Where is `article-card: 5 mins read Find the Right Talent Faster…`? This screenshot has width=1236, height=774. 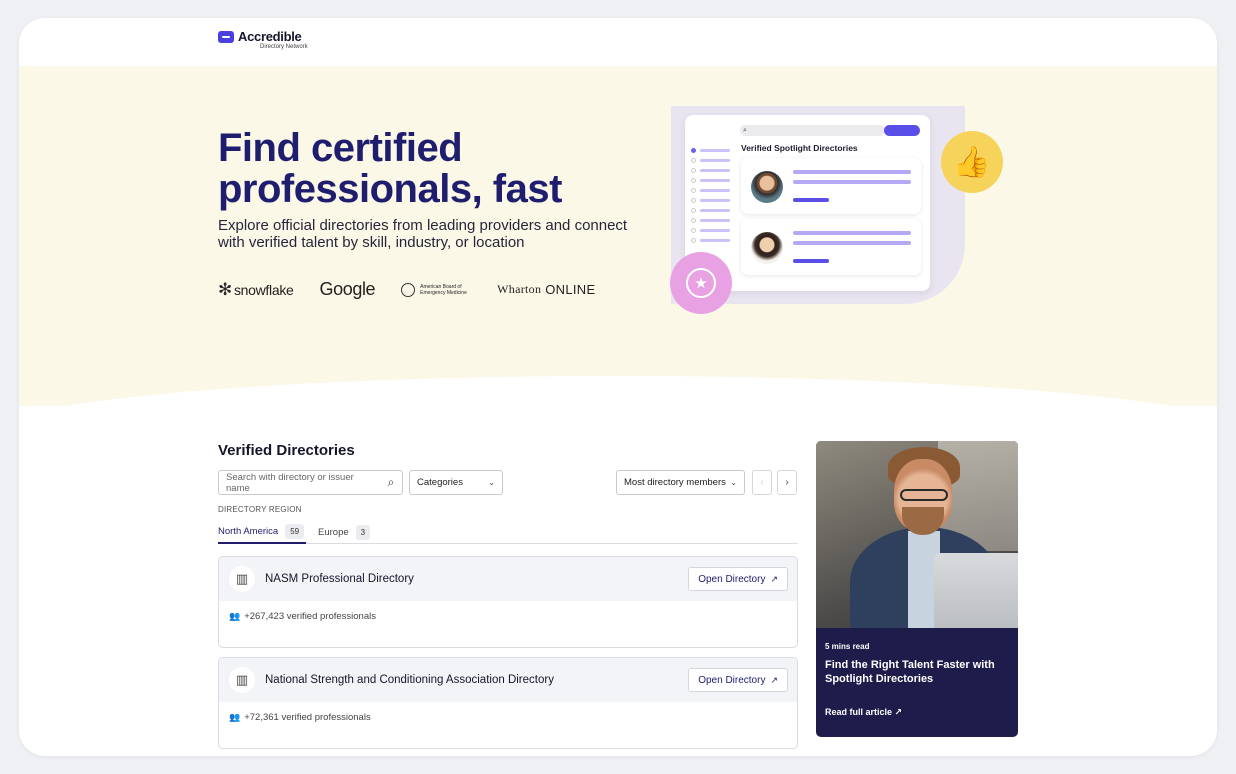
article-card: 5 mins read Find the Right Talent Faster… is located at coordinates (917, 589).